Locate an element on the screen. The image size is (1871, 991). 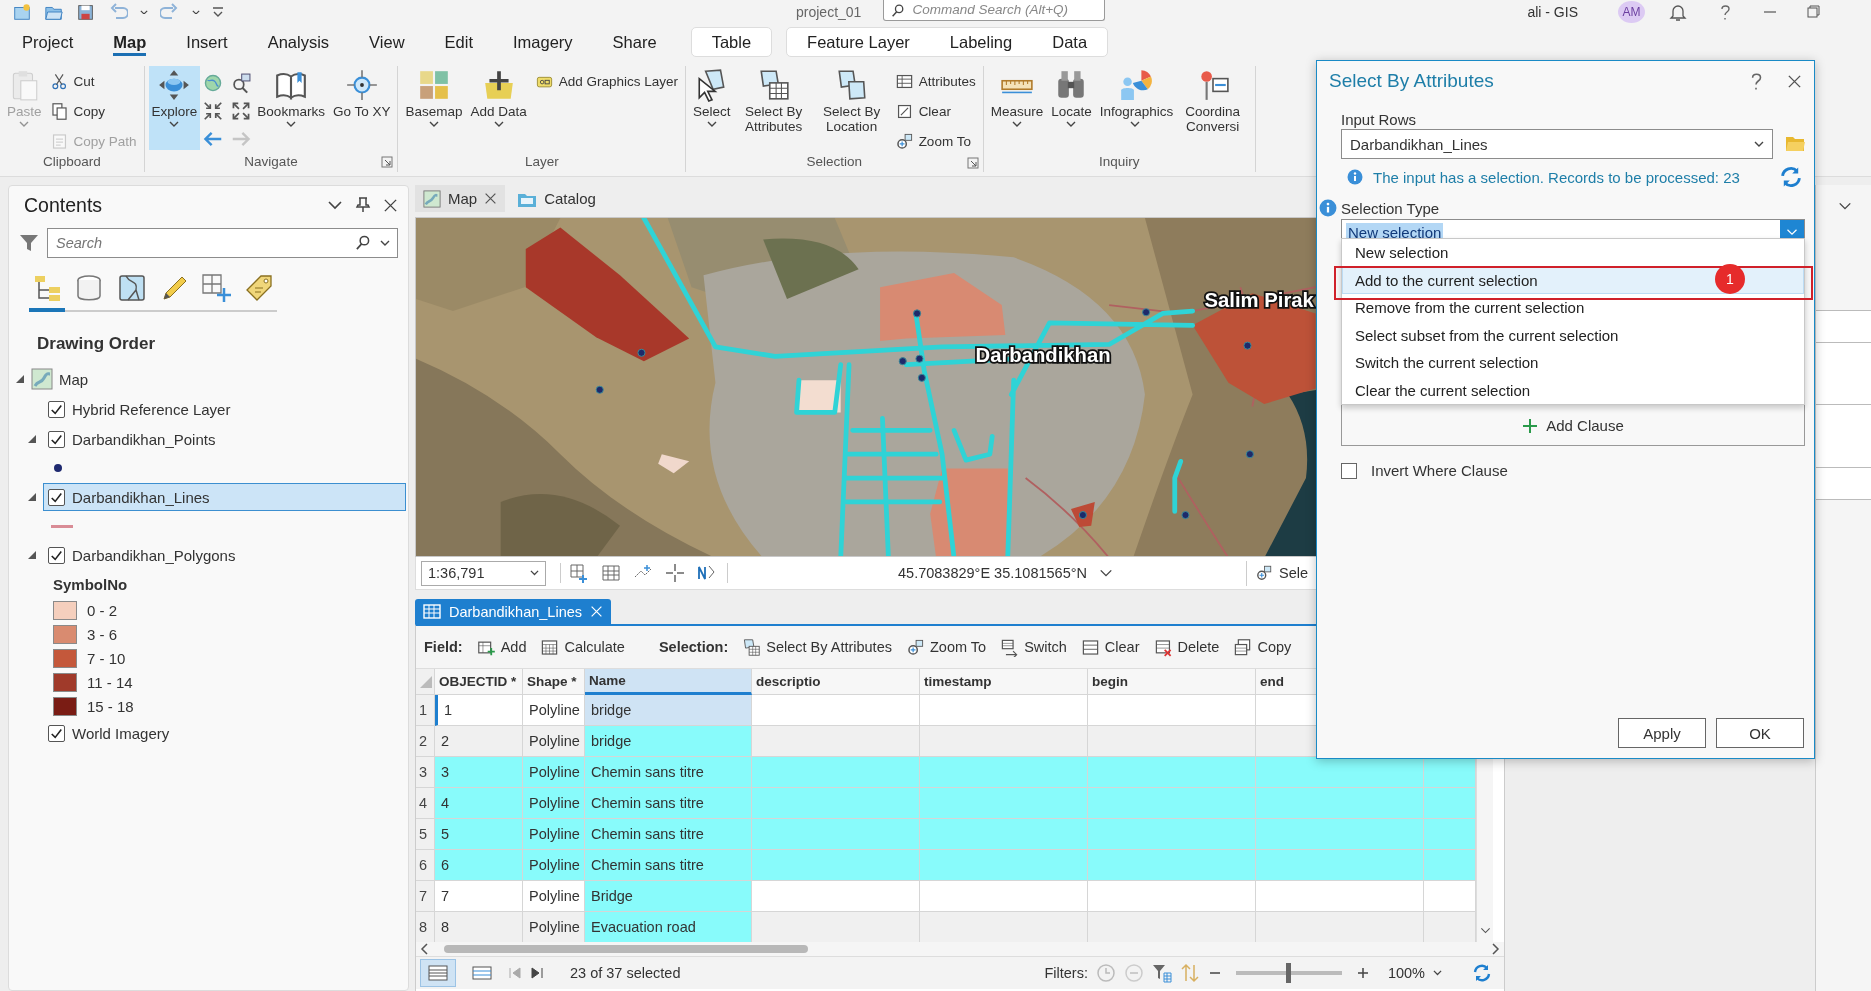
ribbon-tab: Labeling is located at coordinates (981, 42).